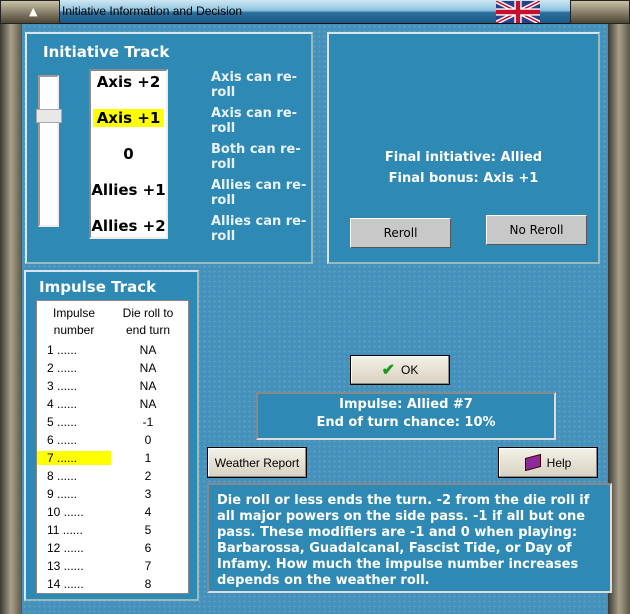 The width and height of the screenshot is (630, 614). I want to click on level-desc: Both can re-roll, so click(256, 157).